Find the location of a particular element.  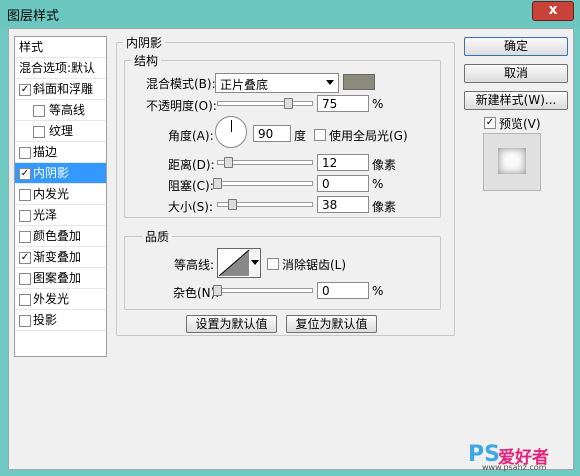

angle-dial is located at coordinates (231, 132).